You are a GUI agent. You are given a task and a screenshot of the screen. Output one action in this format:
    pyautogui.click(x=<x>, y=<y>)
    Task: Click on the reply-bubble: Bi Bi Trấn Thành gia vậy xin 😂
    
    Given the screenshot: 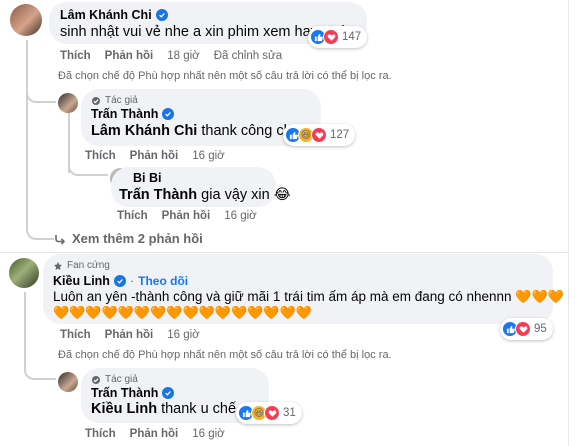 What is the action you would take?
    pyautogui.click(x=201, y=187)
    